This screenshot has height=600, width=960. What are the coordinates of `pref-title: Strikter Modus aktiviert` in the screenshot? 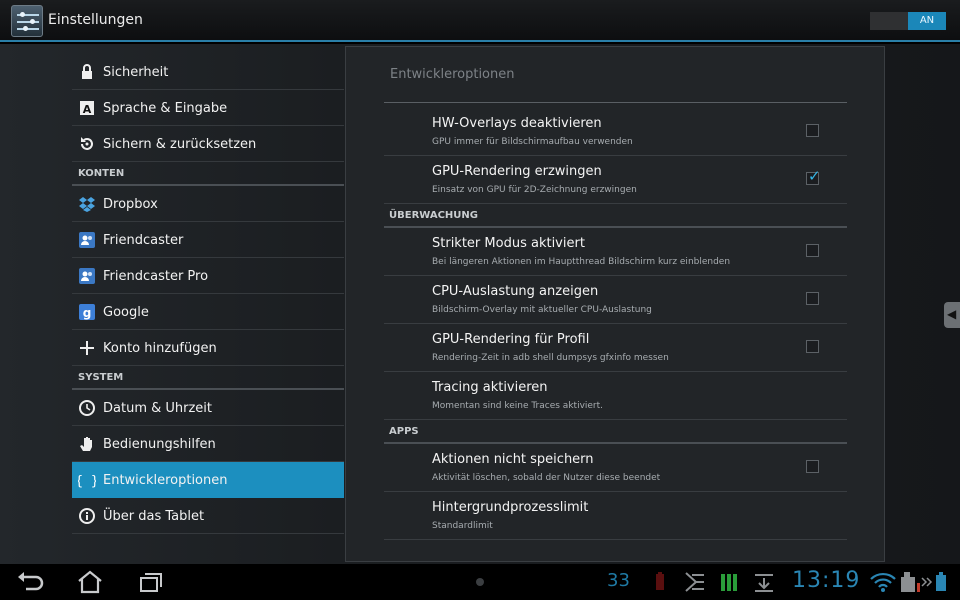 It's located at (508, 243).